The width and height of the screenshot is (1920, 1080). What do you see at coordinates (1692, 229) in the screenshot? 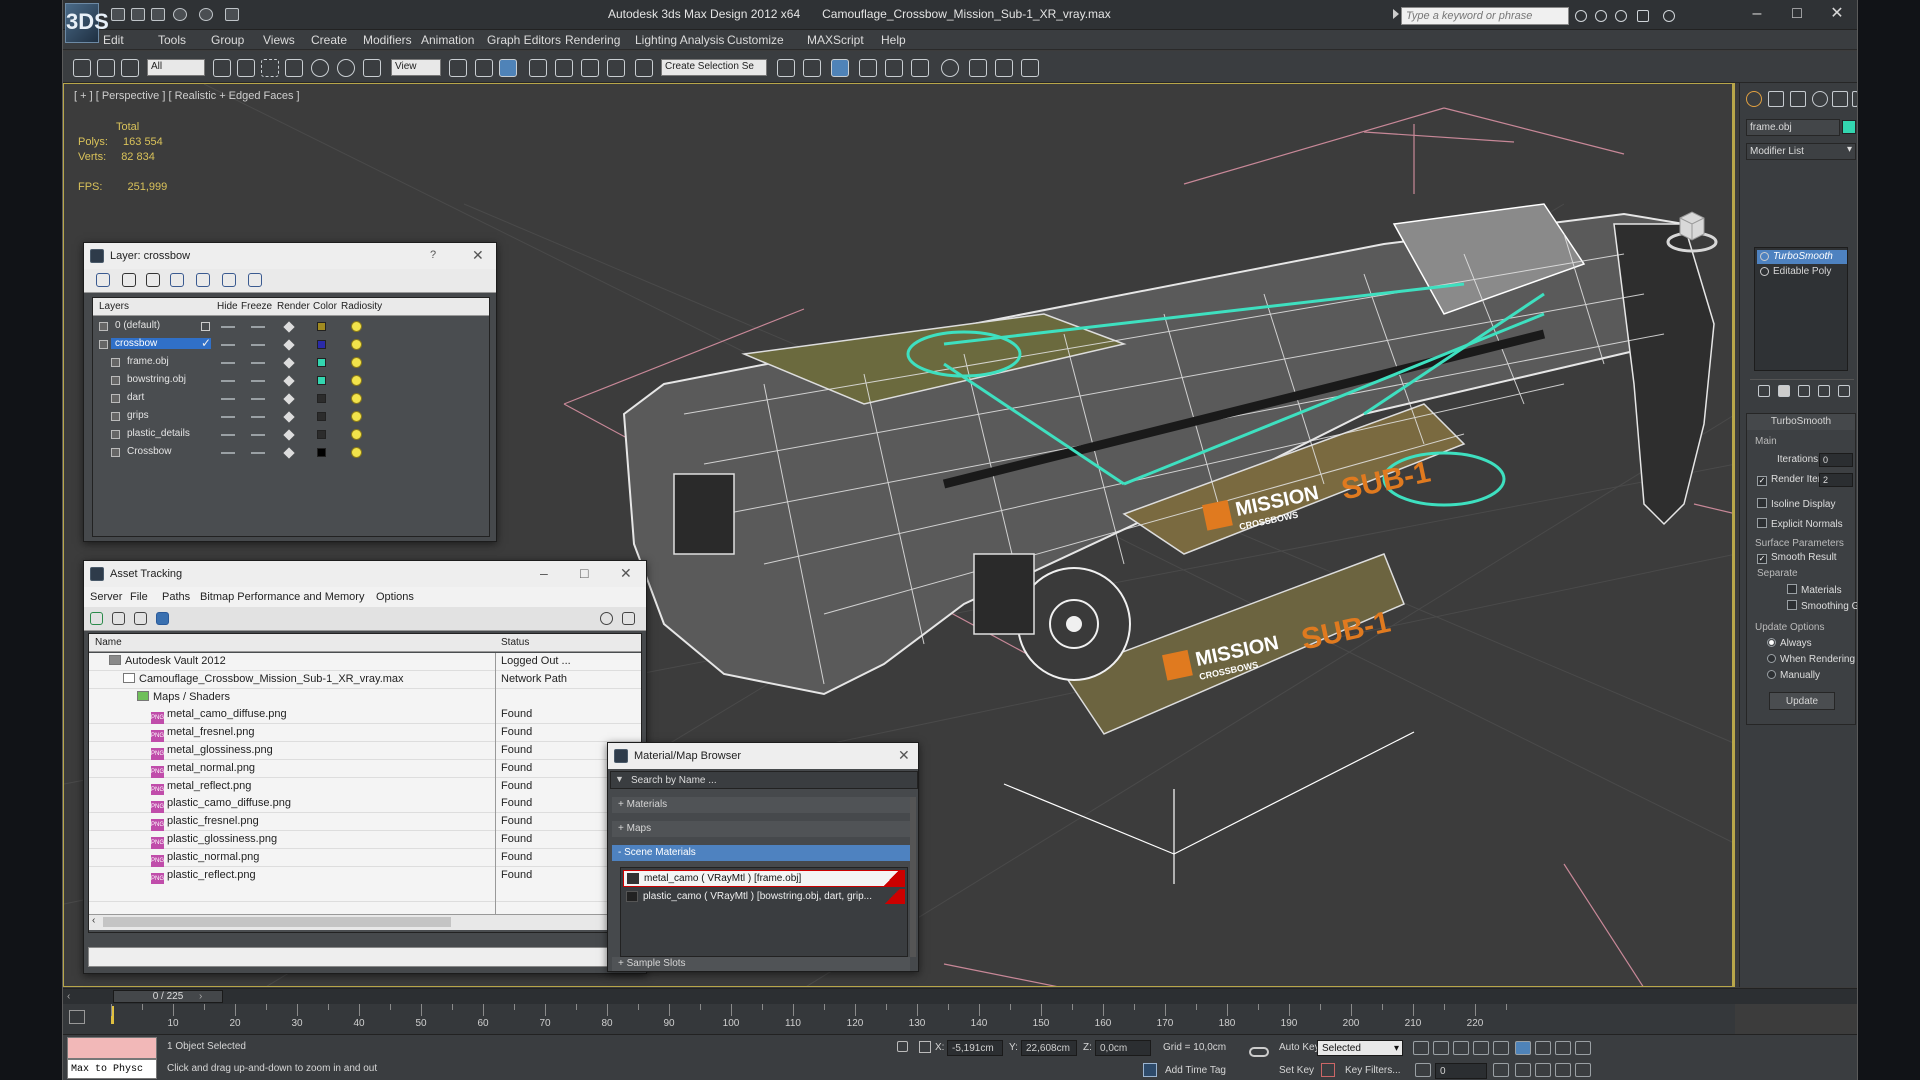
I see `viewcube-icon` at bounding box center [1692, 229].